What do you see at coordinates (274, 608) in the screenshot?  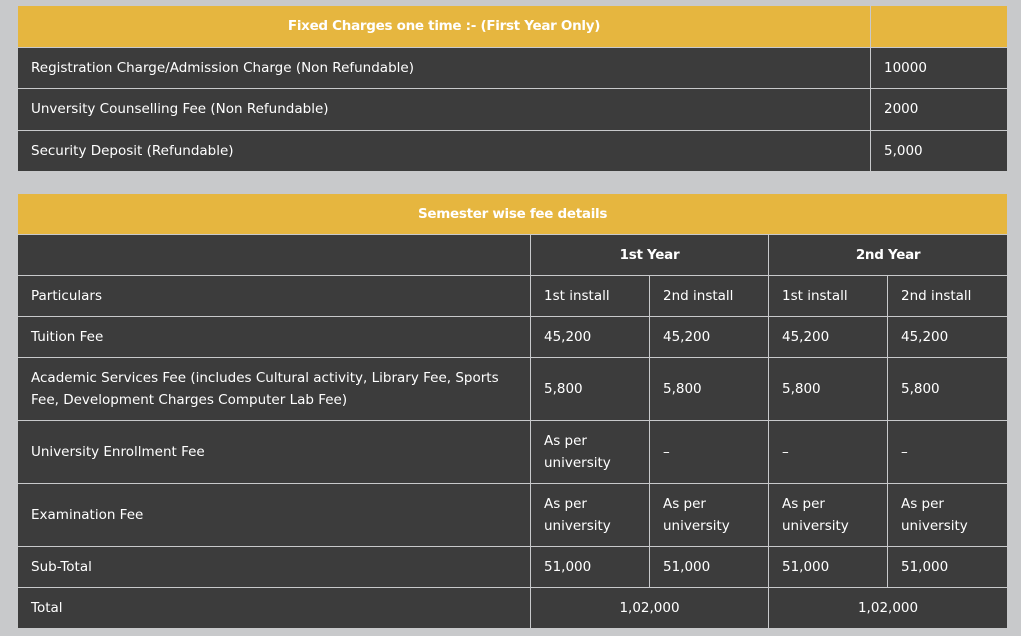 I see `total-label: Total` at bounding box center [274, 608].